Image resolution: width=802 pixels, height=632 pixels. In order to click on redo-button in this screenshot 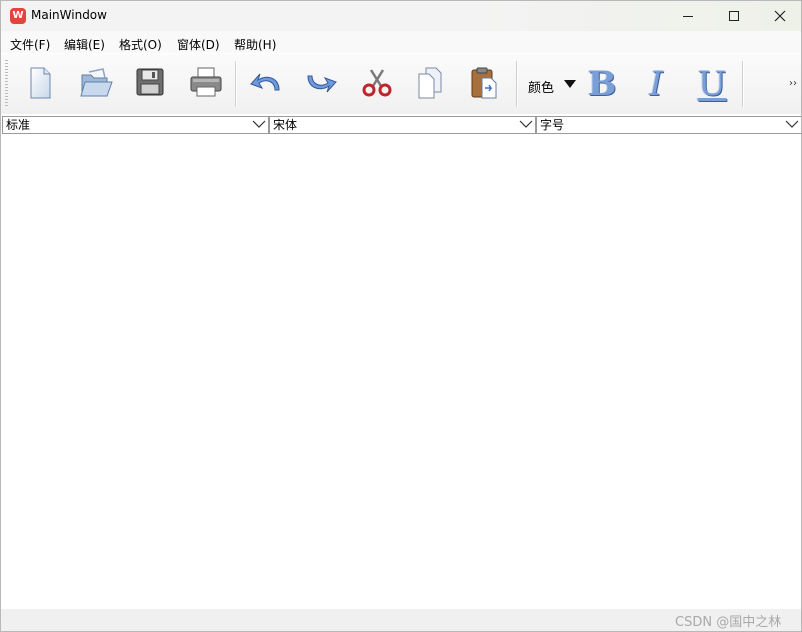, I will do `click(320, 83)`.